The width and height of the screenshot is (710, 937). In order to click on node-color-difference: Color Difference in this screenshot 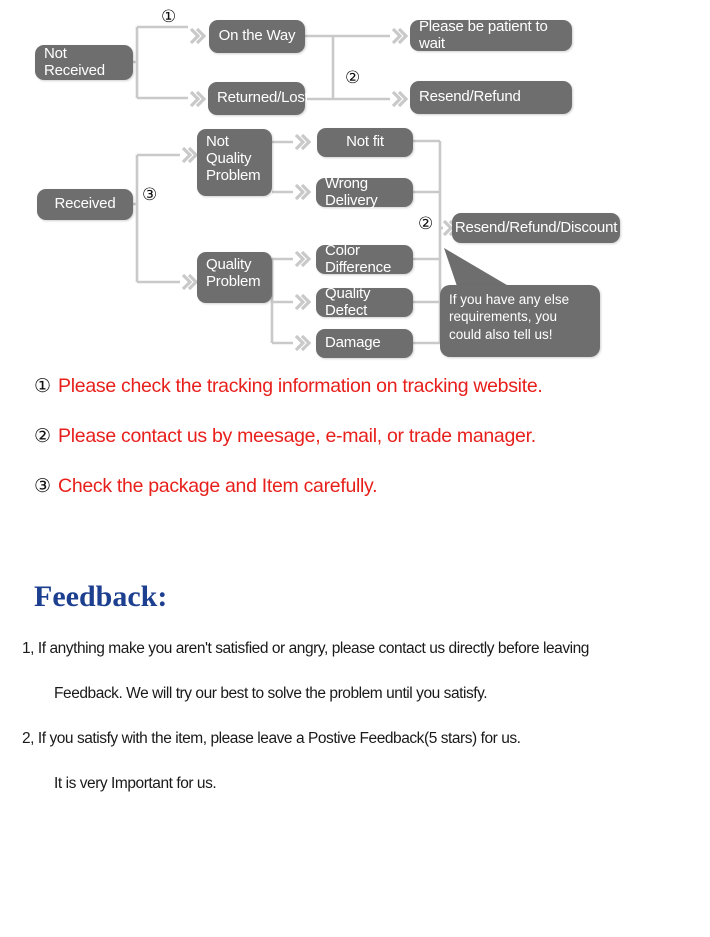, I will do `click(364, 258)`.